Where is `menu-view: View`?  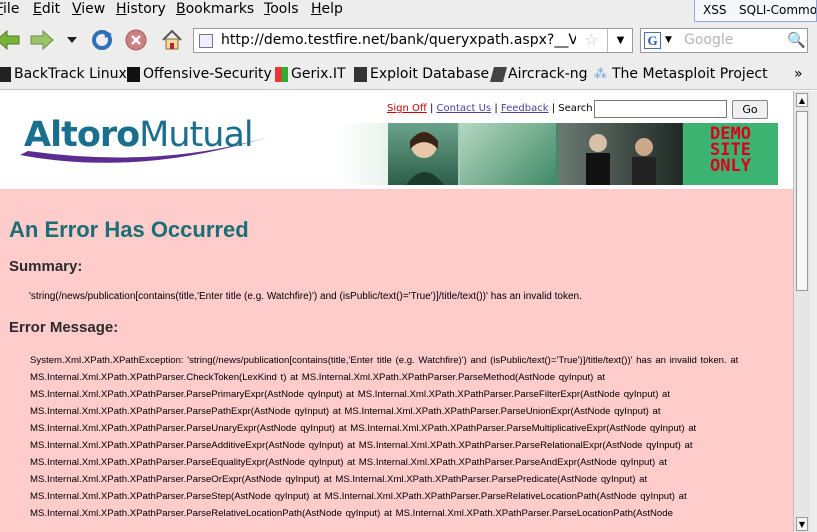
menu-view: View is located at coordinates (88, 9).